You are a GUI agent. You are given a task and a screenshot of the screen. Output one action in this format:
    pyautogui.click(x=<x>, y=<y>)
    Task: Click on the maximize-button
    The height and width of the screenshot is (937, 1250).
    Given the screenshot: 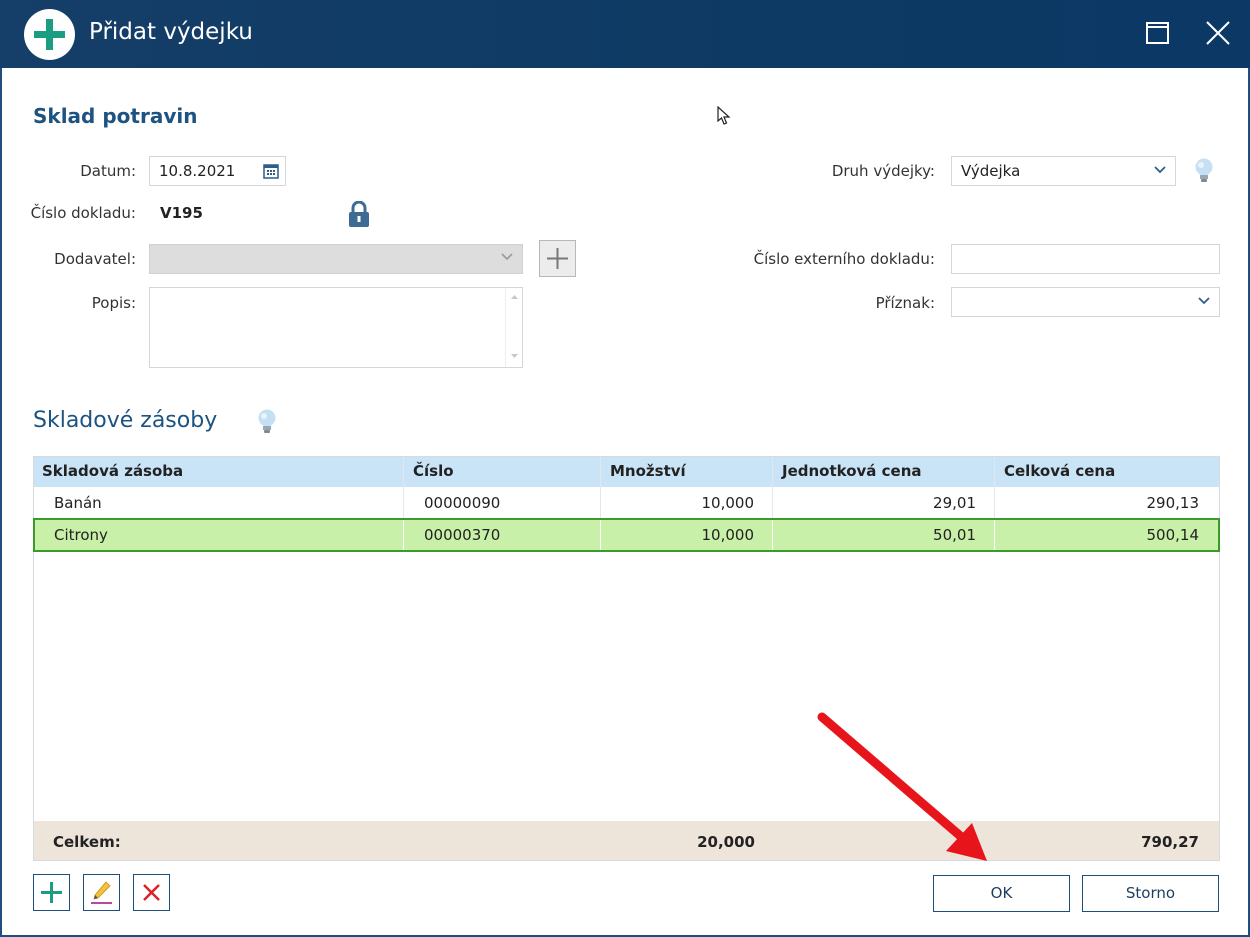 What is the action you would take?
    pyautogui.click(x=1158, y=33)
    